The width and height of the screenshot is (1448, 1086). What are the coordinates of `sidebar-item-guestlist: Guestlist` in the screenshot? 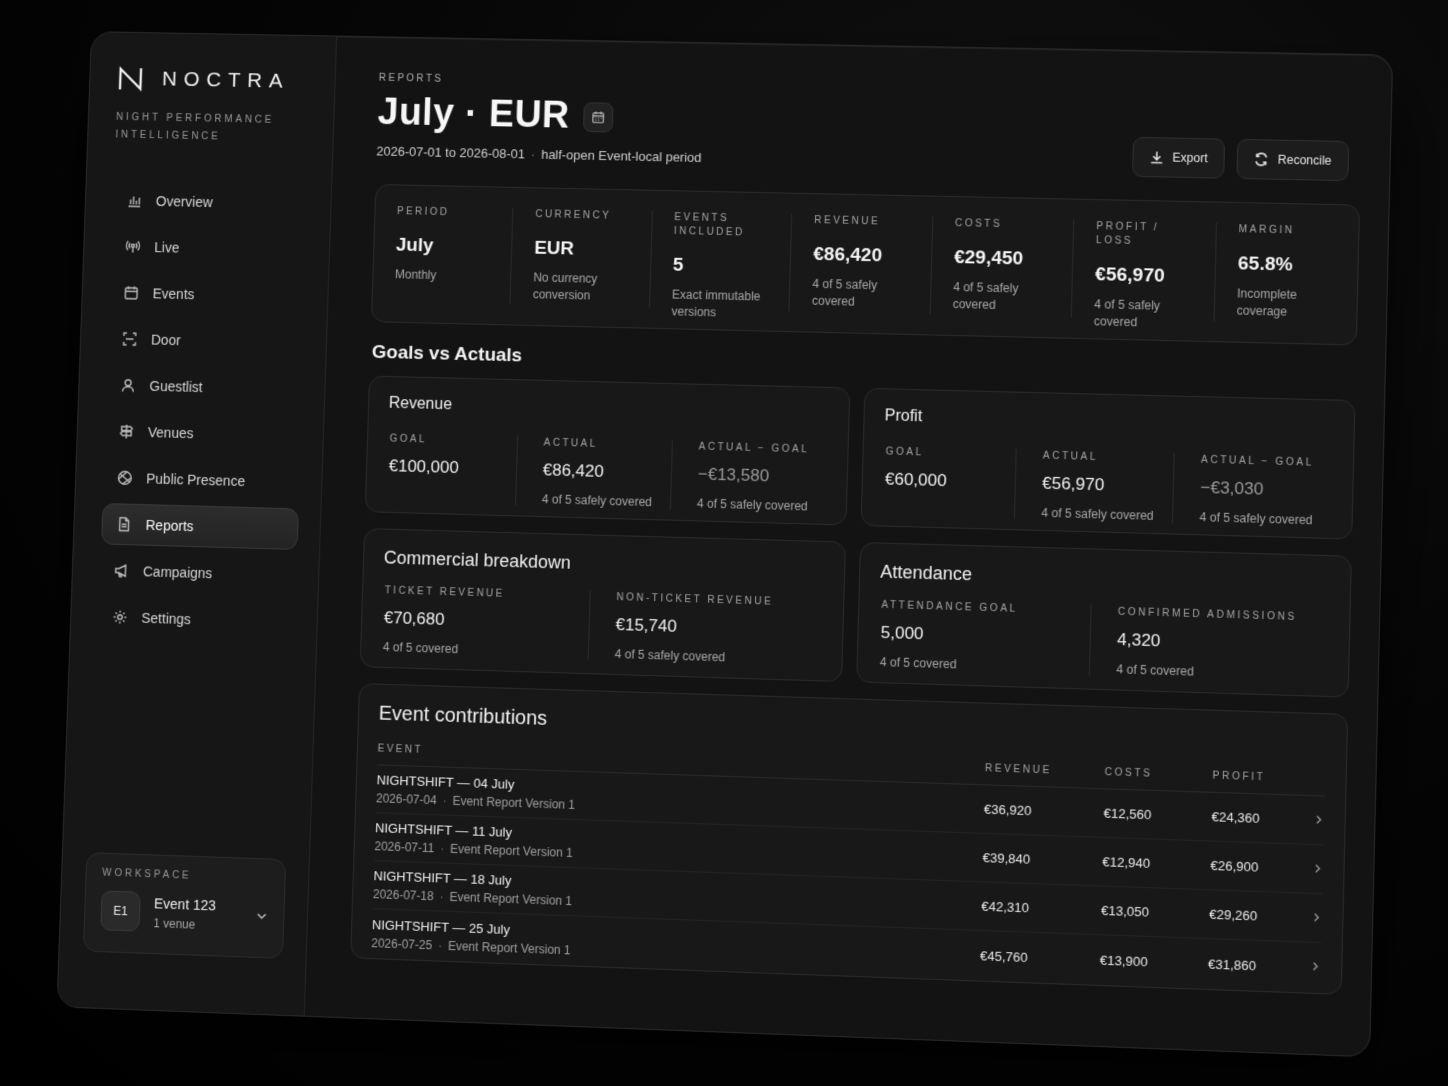 It's located at (205, 387).